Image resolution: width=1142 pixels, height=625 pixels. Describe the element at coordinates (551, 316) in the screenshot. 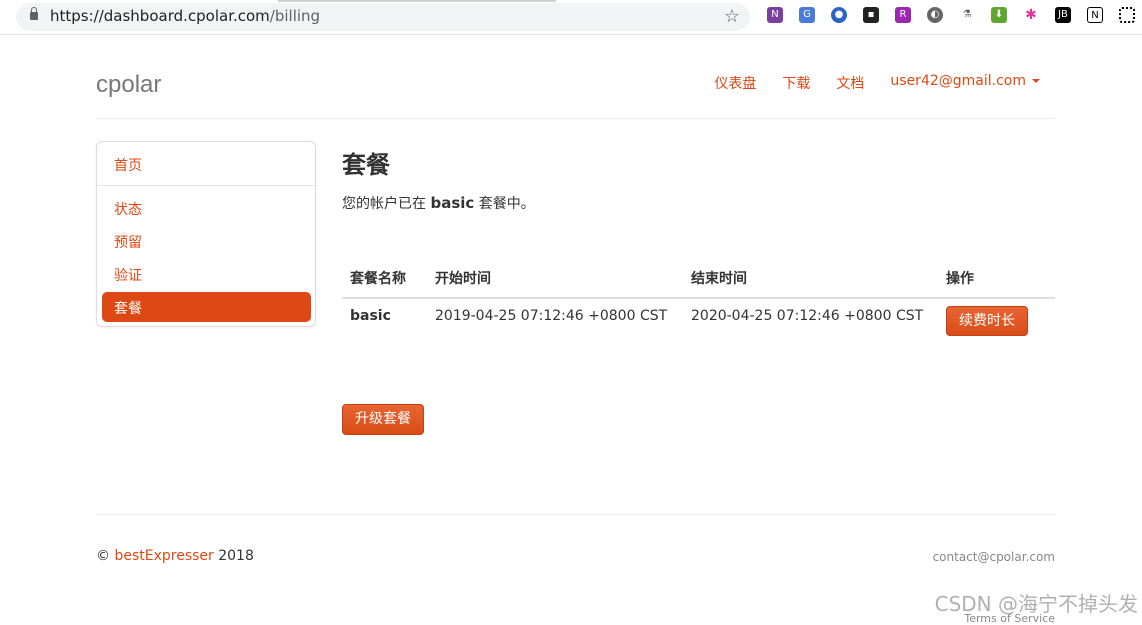

I see `cell-start-time: 2019-04-25 07:12:46 +0800 CST` at that location.